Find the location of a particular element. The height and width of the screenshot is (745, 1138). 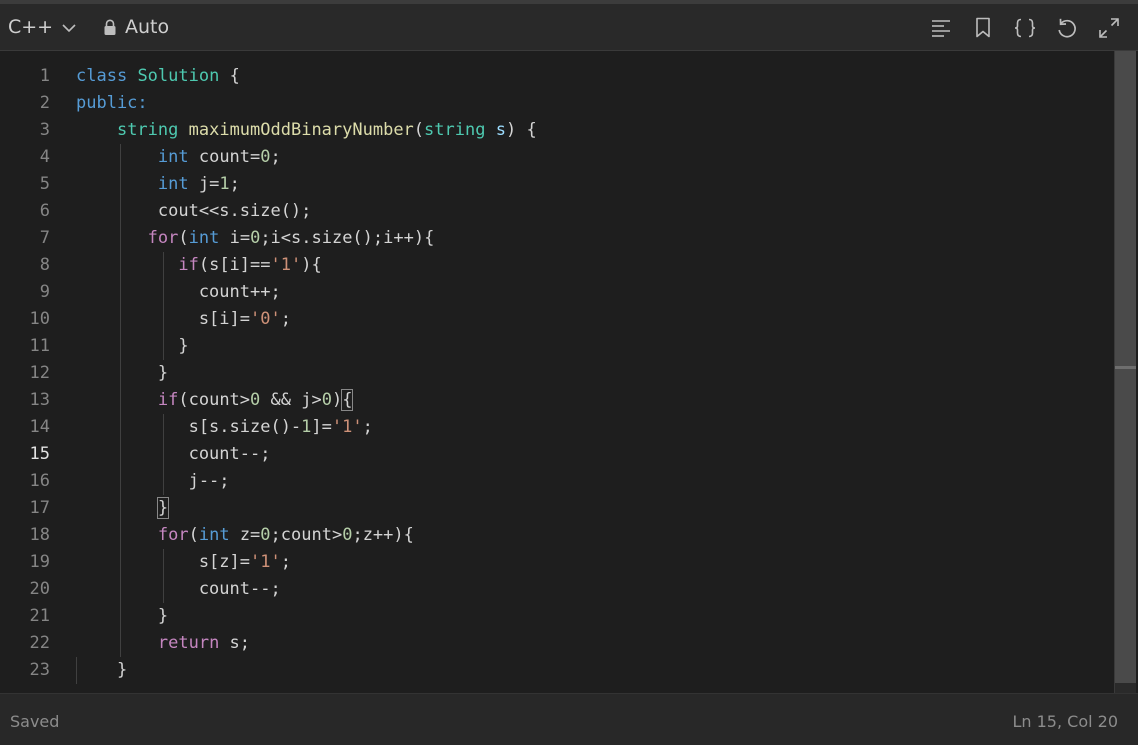

code-text: } is located at coordinates (132, 346).